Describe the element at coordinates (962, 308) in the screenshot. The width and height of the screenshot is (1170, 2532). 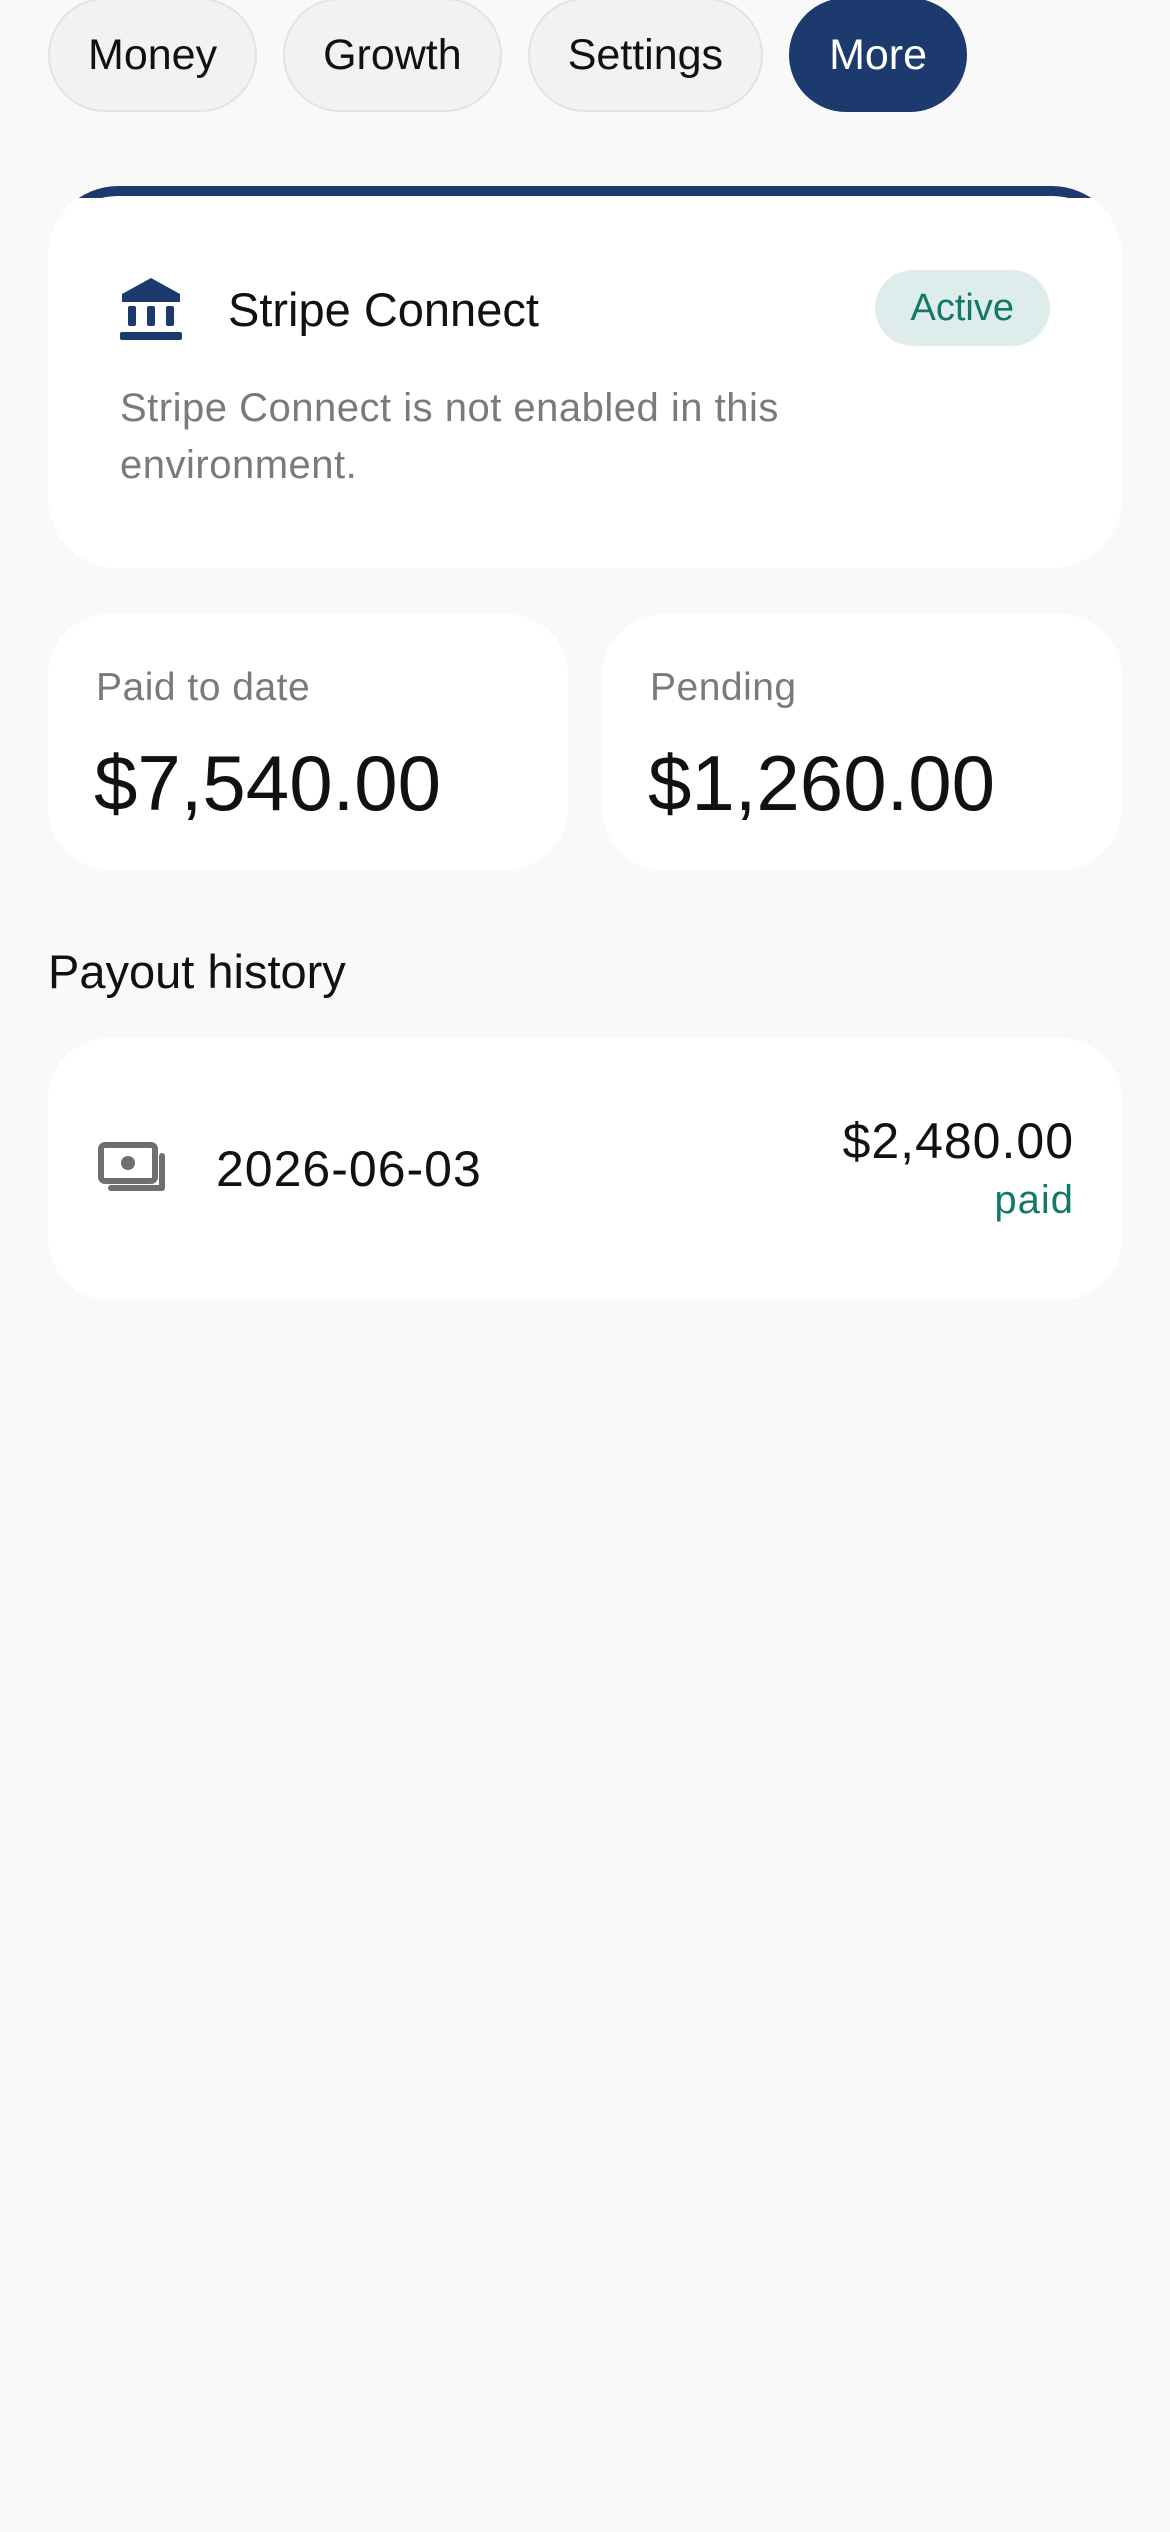
I see `status-badge: Active` at that location.